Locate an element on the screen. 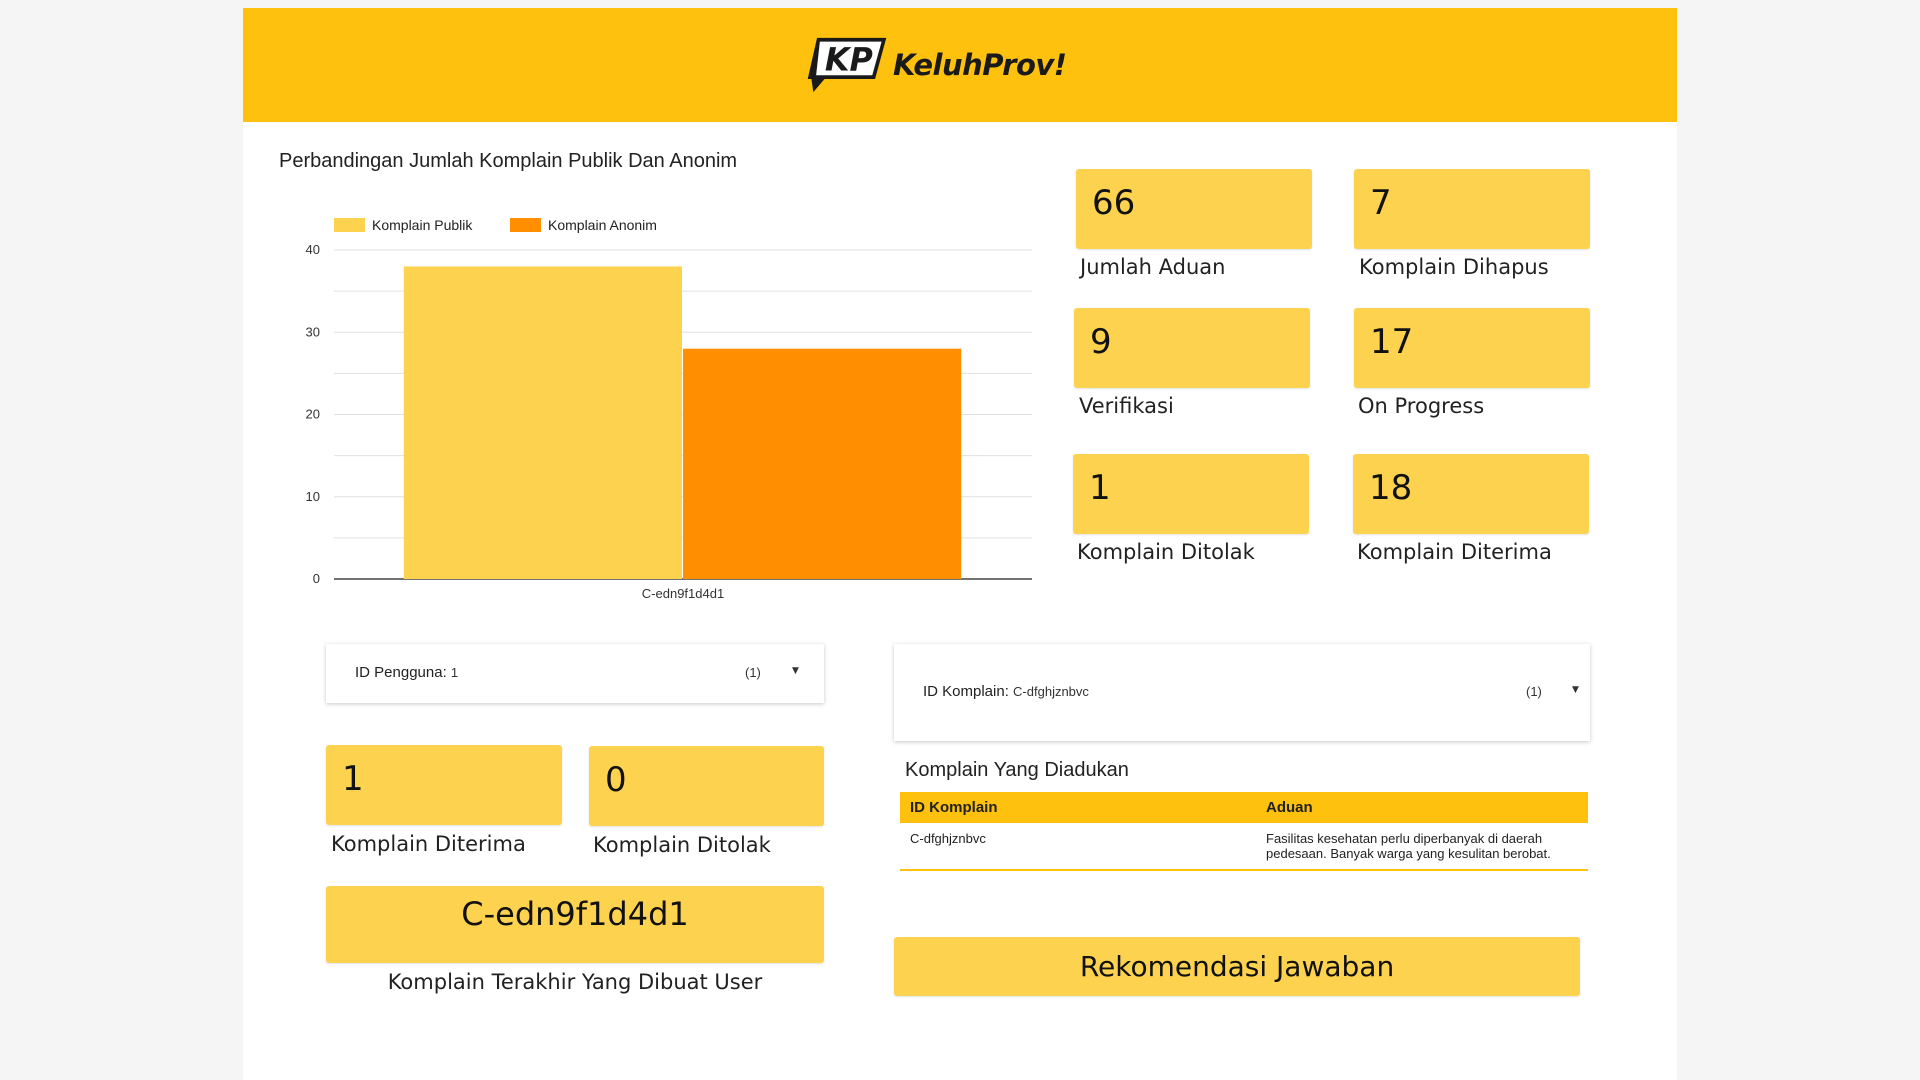 This screenshot has height=1080, width=1920. y-tick-label: 30 is located at coordinates (313, 331).